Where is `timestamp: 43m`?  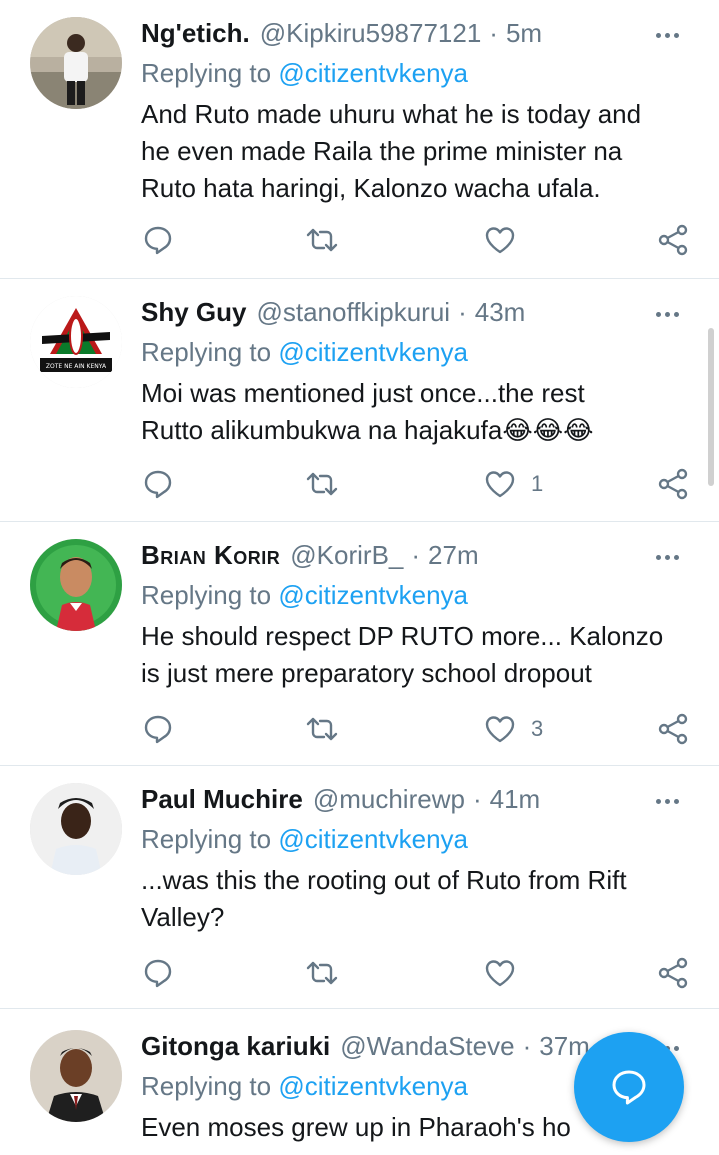
timestamp: 43m is located at coordinates (500, 312).